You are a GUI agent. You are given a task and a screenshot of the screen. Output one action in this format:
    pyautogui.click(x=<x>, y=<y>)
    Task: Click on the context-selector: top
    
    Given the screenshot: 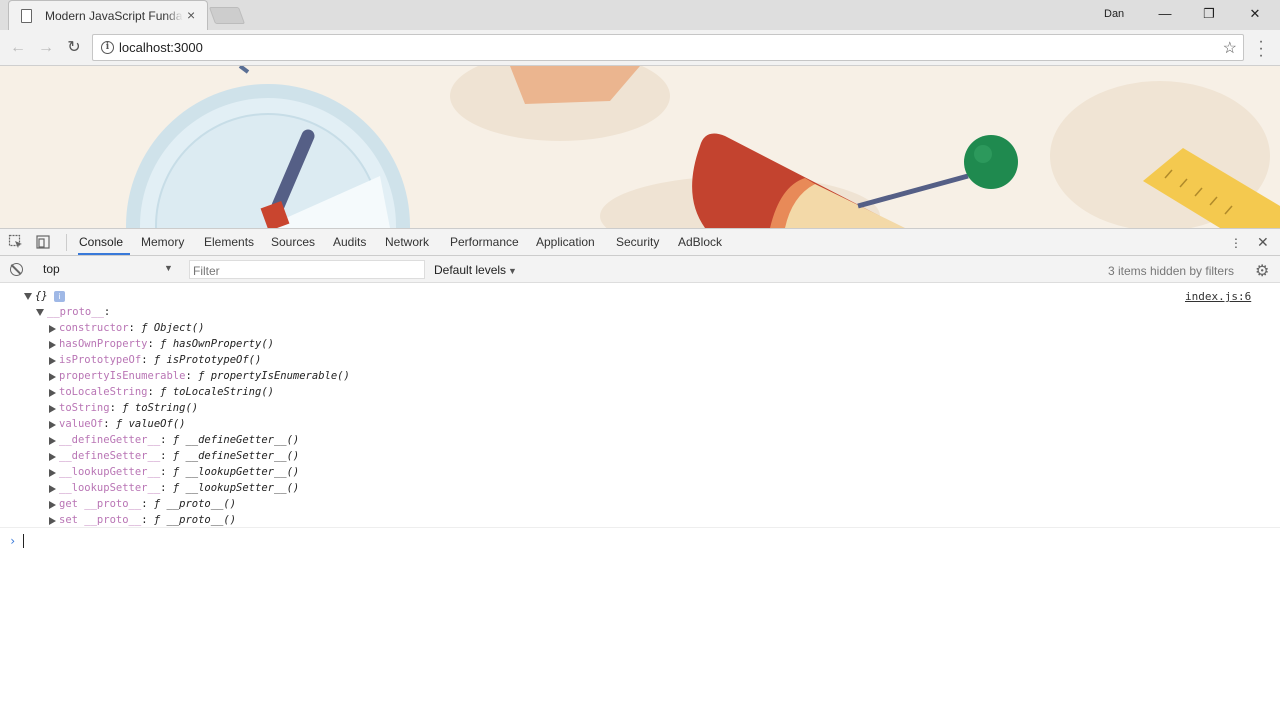 What is the action you would take?
    pyautogui.click(x=107, y=269)
    